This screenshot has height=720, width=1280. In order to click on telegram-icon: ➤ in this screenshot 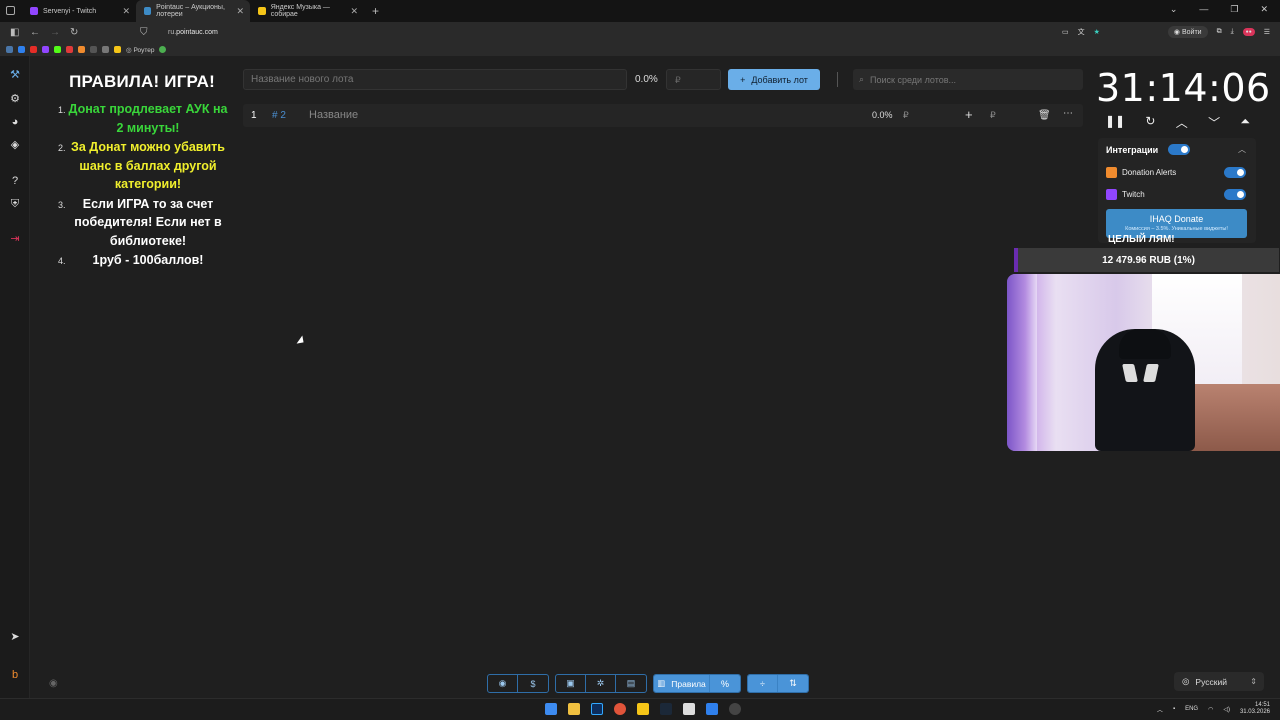, I will do `click(15, 637)`.